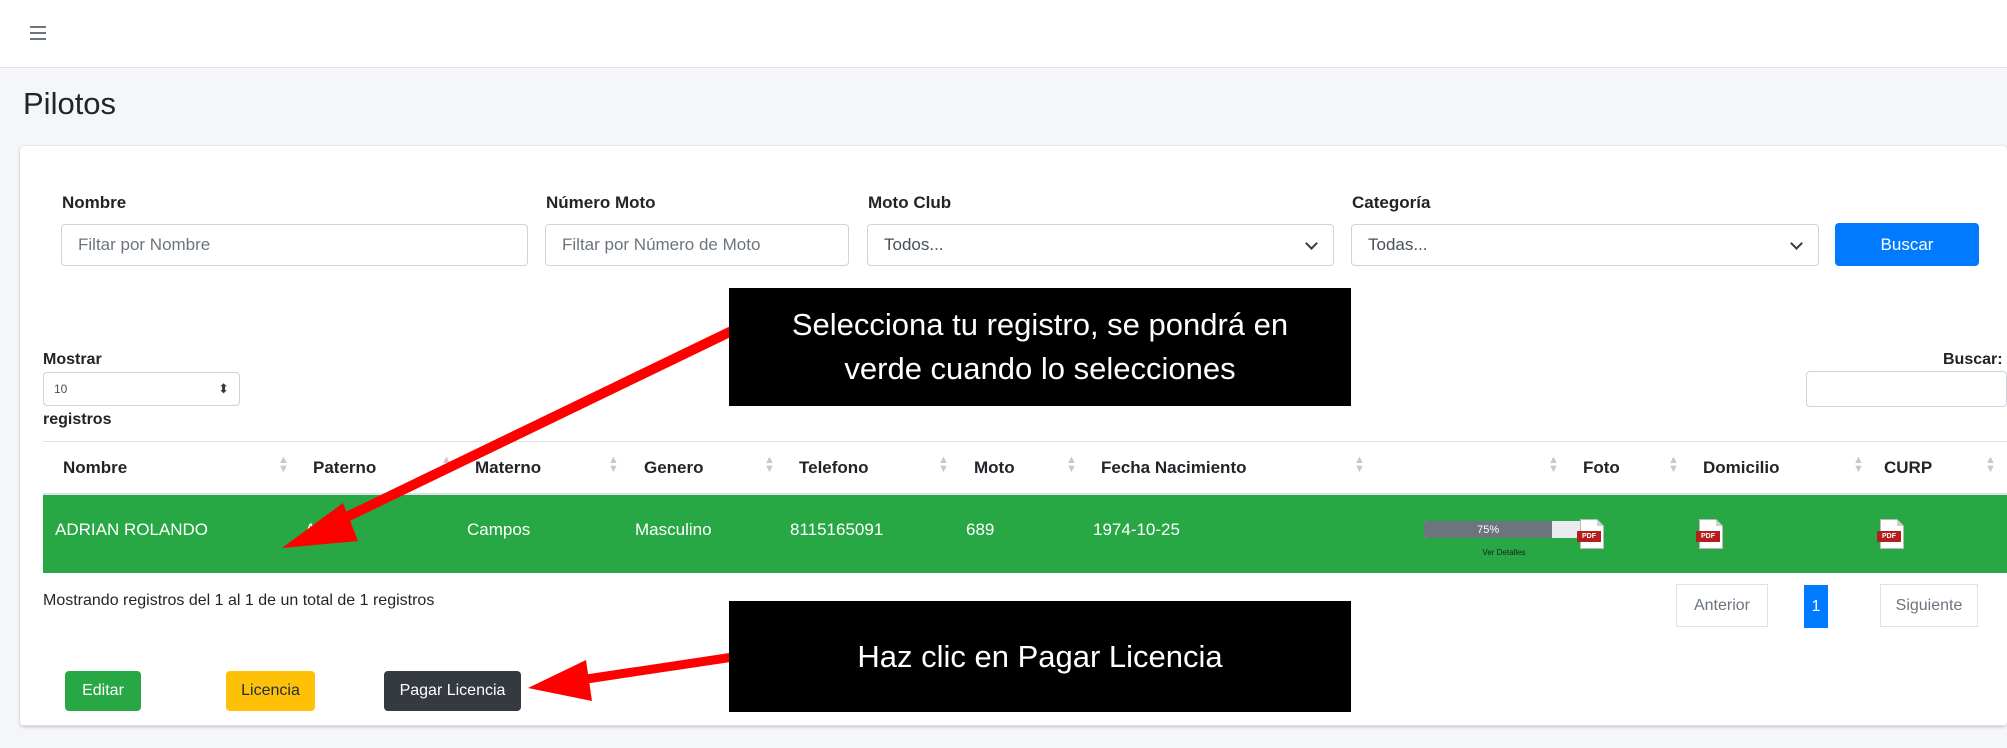 The height and width of the screenshot is (748, 2007). I want to click on page-length-value: 10, so click(61, 389).